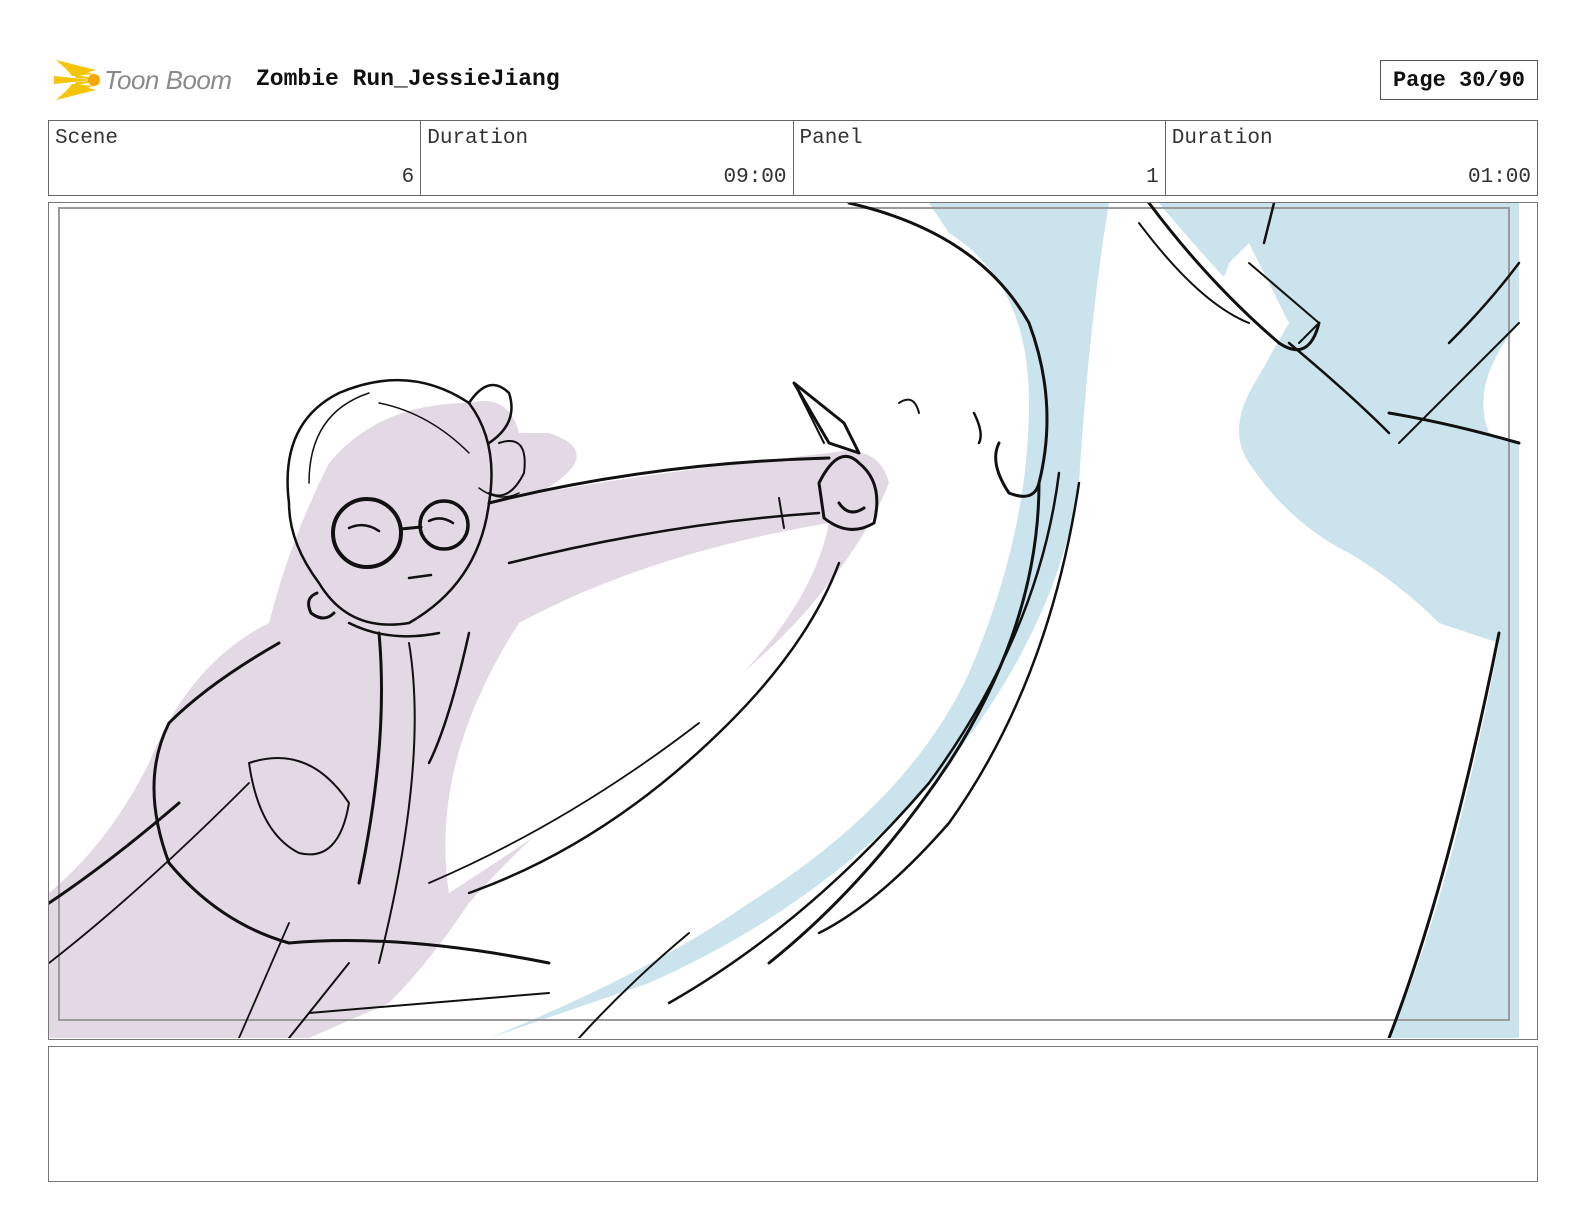  Describe the element at coordinates (1152, 177) in the screenshot. I see `panel-value: 1` at that location.